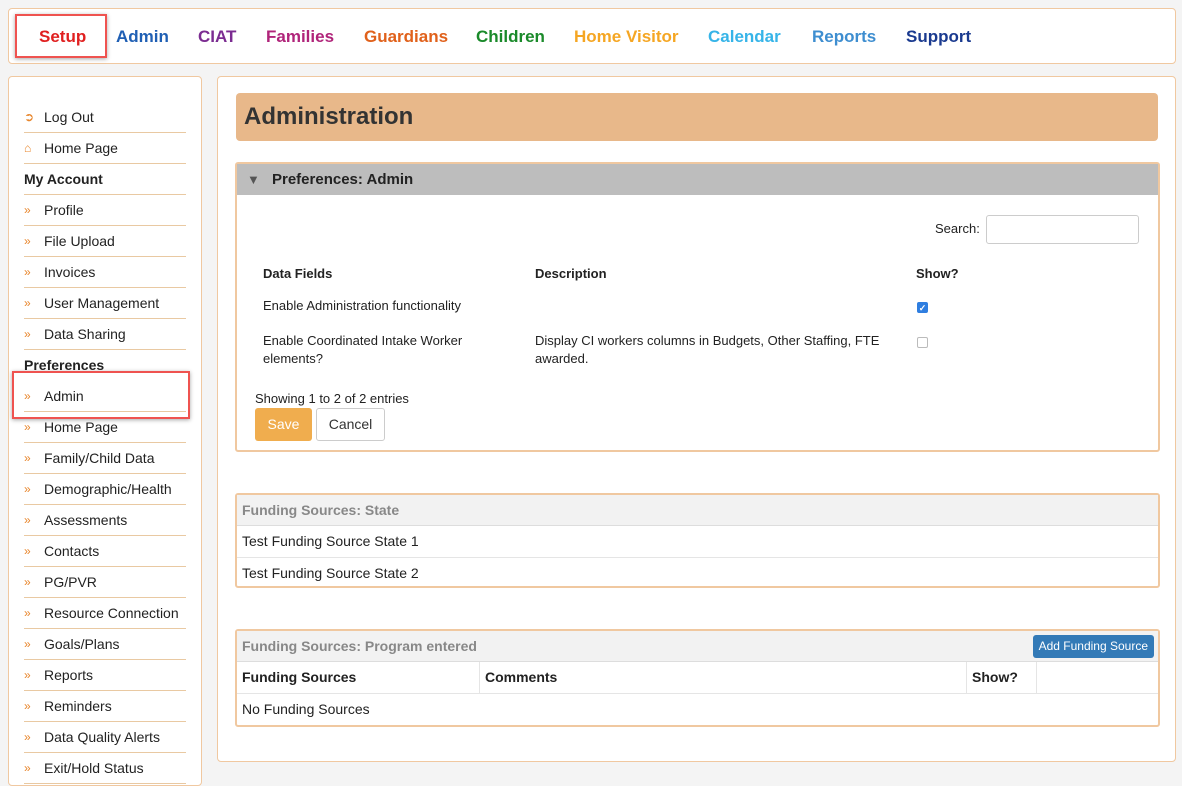 The image size is (1182, 786). What do you see at coordinates (697, 179) in the screenshot?
I see `preferences-panel-header: ▼ Preferences: Admin` at bounding box center [697, 179].